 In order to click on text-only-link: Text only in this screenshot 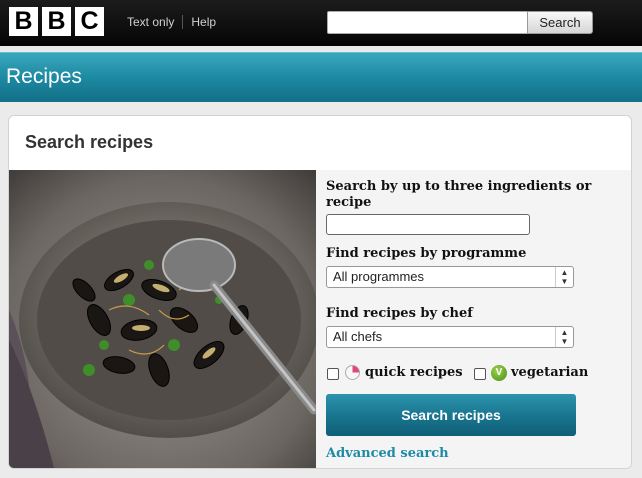, I will do `click(154, 22)`.